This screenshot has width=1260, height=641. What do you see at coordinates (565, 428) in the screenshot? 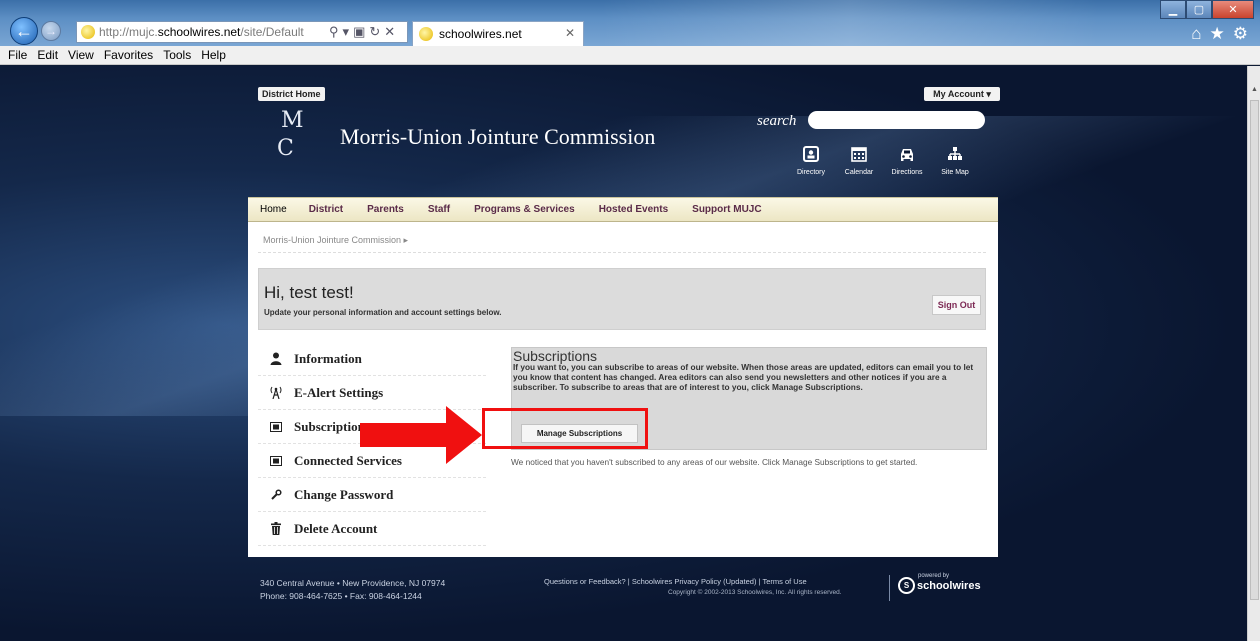
I see `highlight-rectangle` at bounding box center [565, 428].